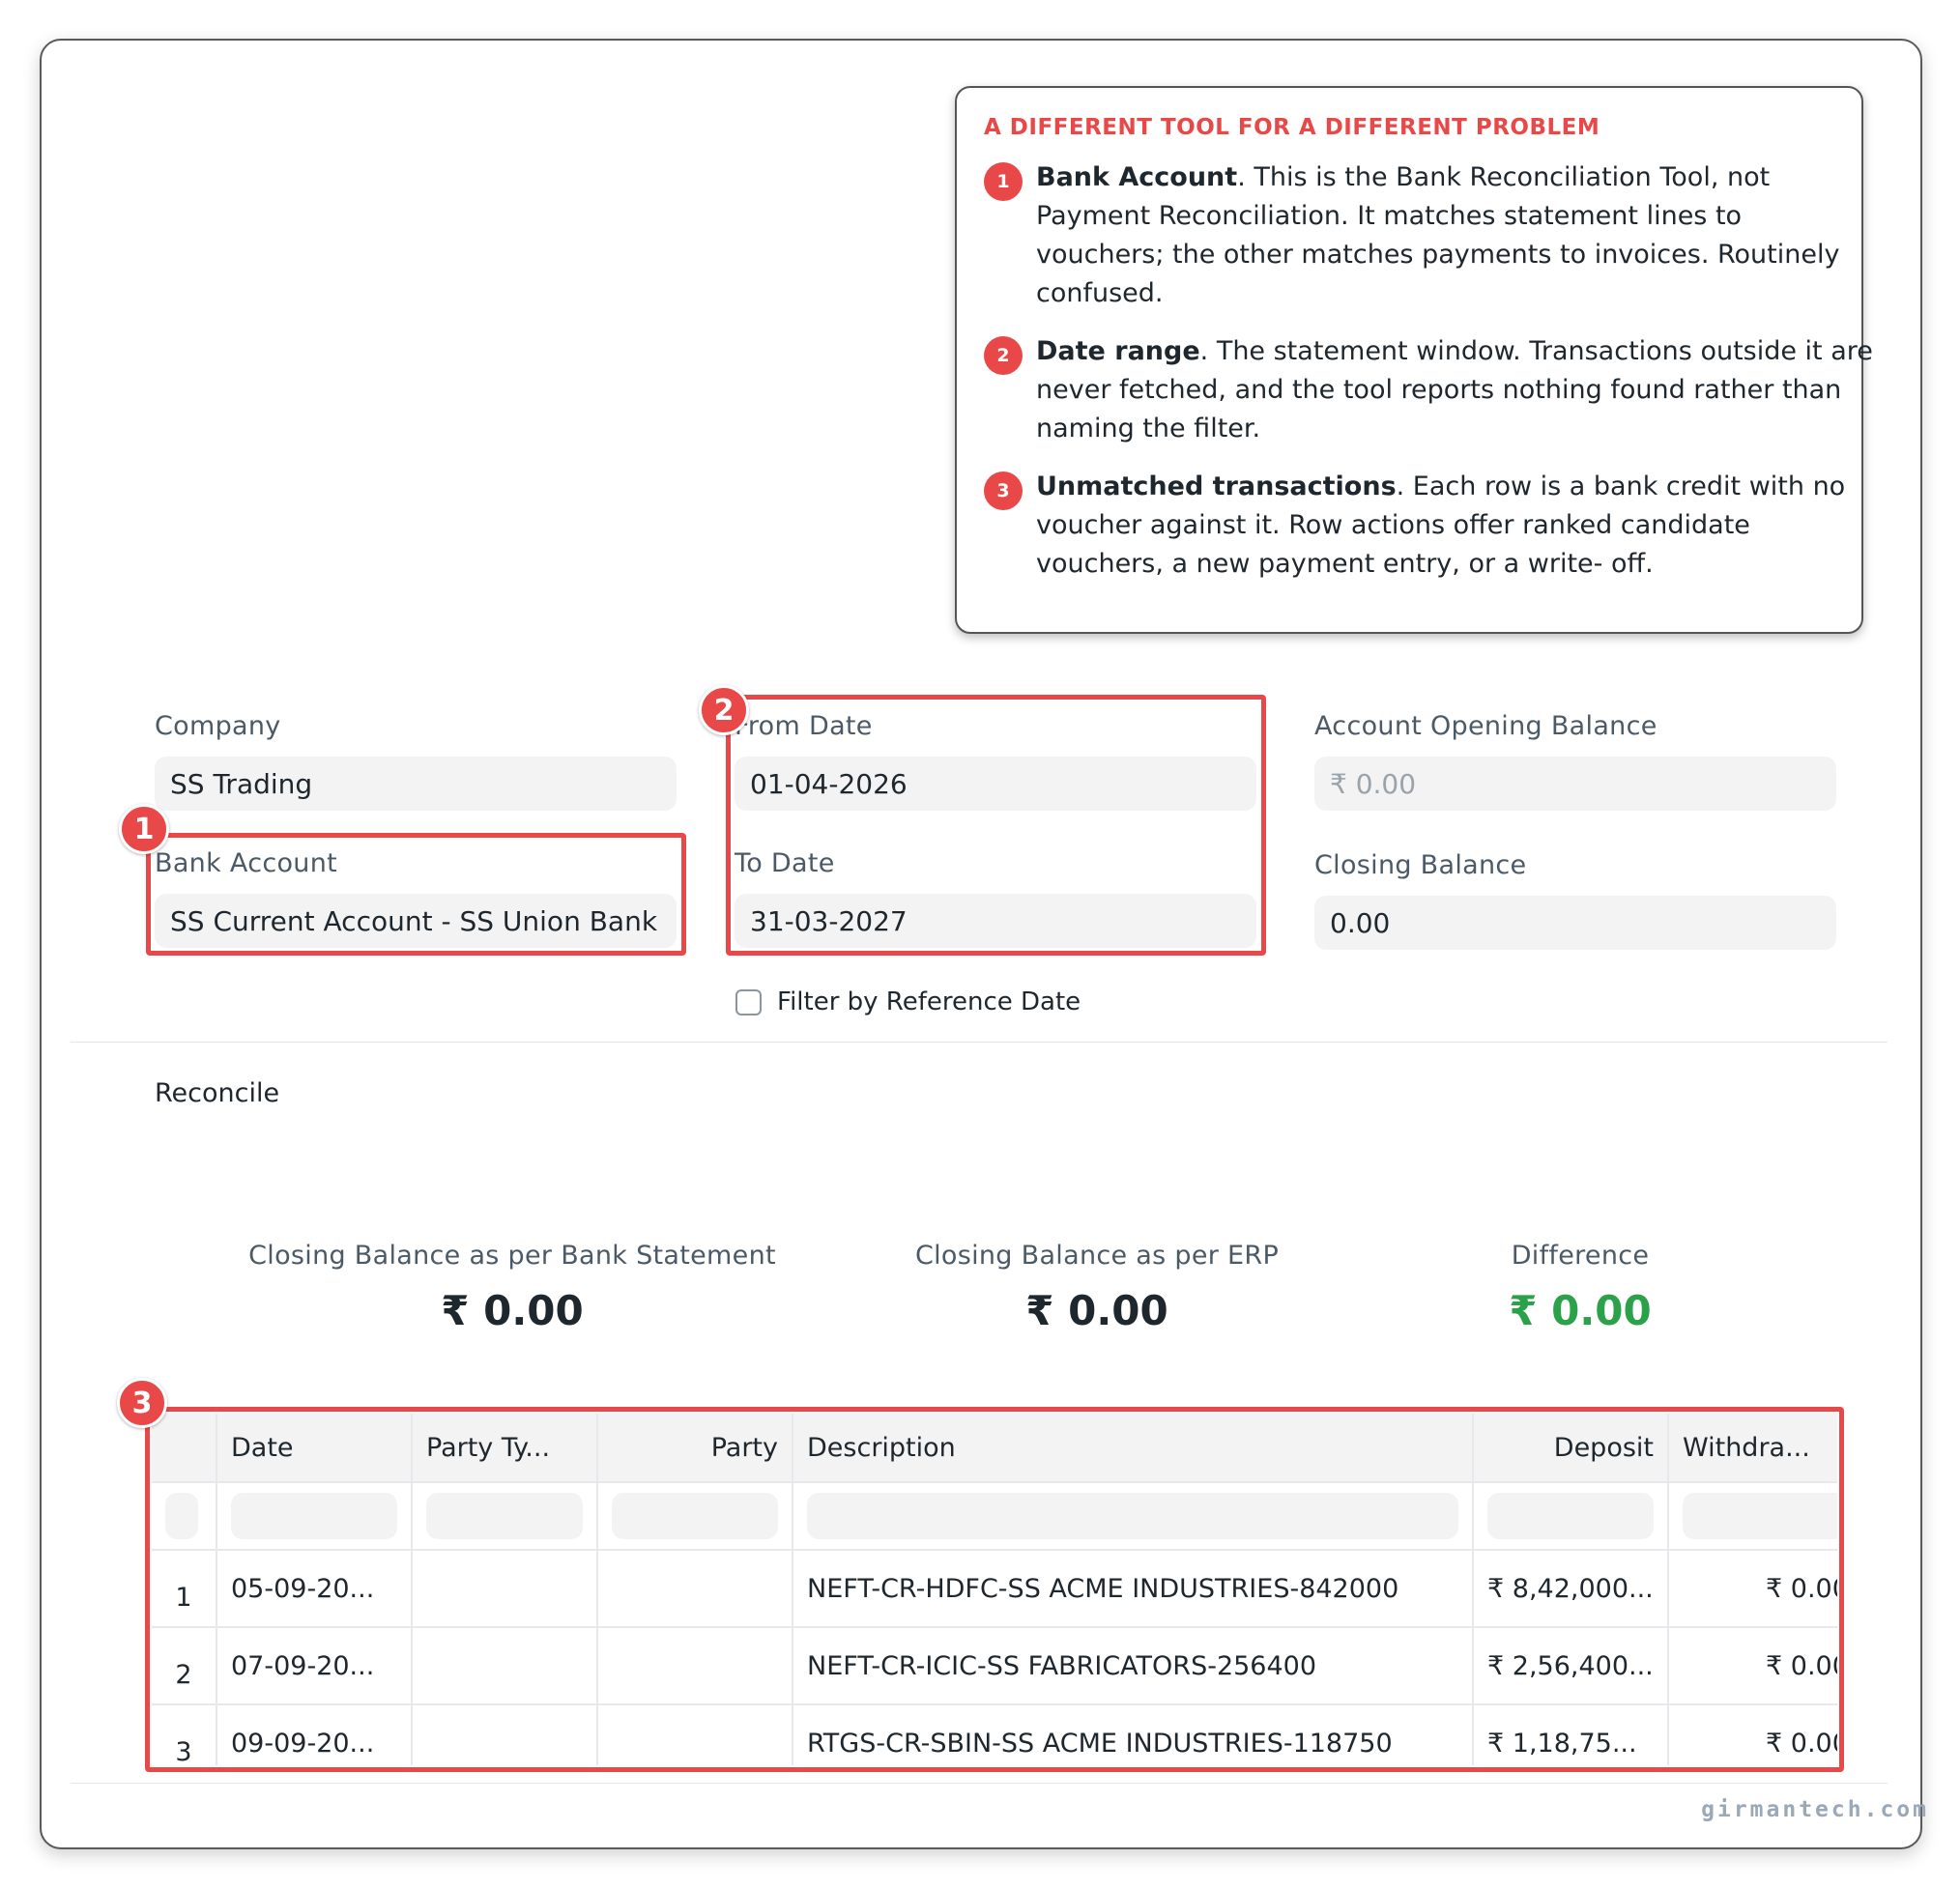 This screenshot has width=1960, height=1888. Describe the element at coordinates (144, 829) in the screenshot. I see `badge-1: 1` at that location.